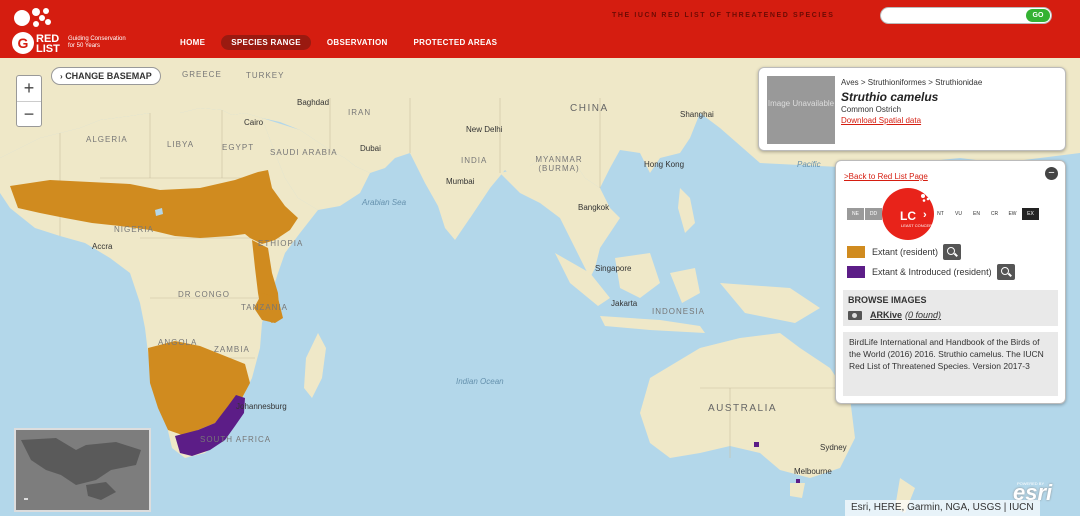  I want to click on legend-introduced: Extant & Introduced (resident), so click(931, 272).